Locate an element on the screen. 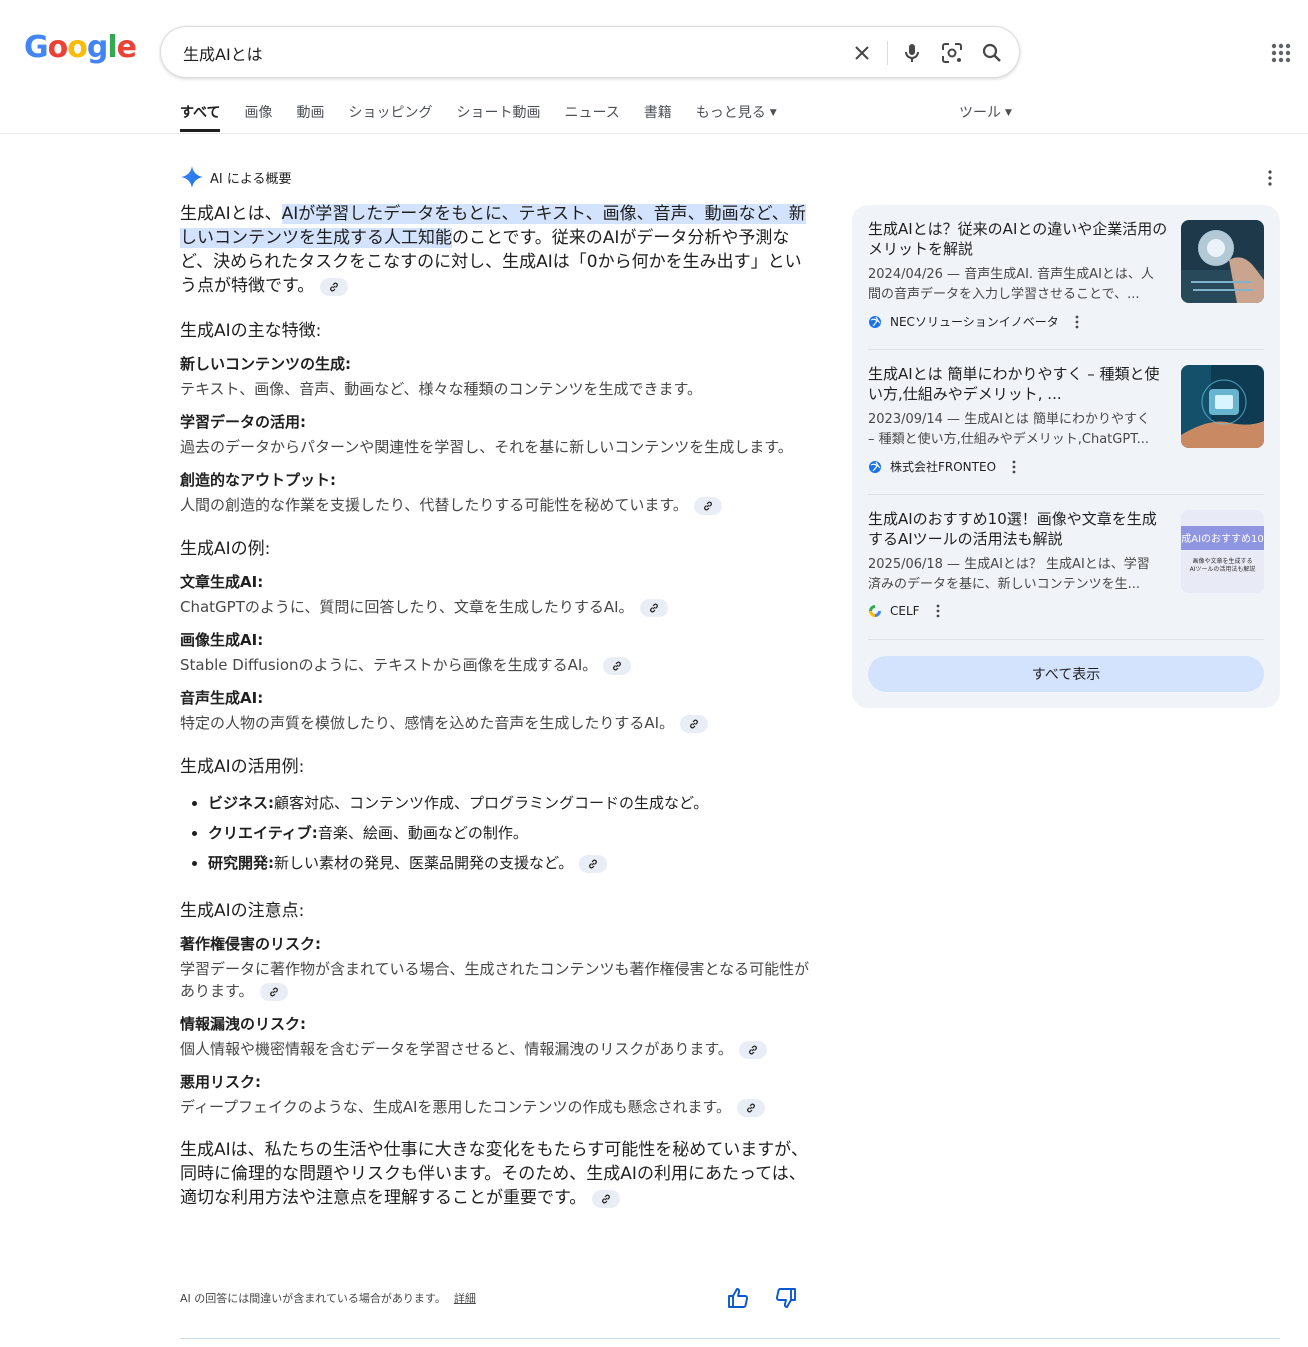 Image resolution: width=1308 pixels, height=1347 pixels. thumbs-down-icon is located at coordinates (786, 1298).